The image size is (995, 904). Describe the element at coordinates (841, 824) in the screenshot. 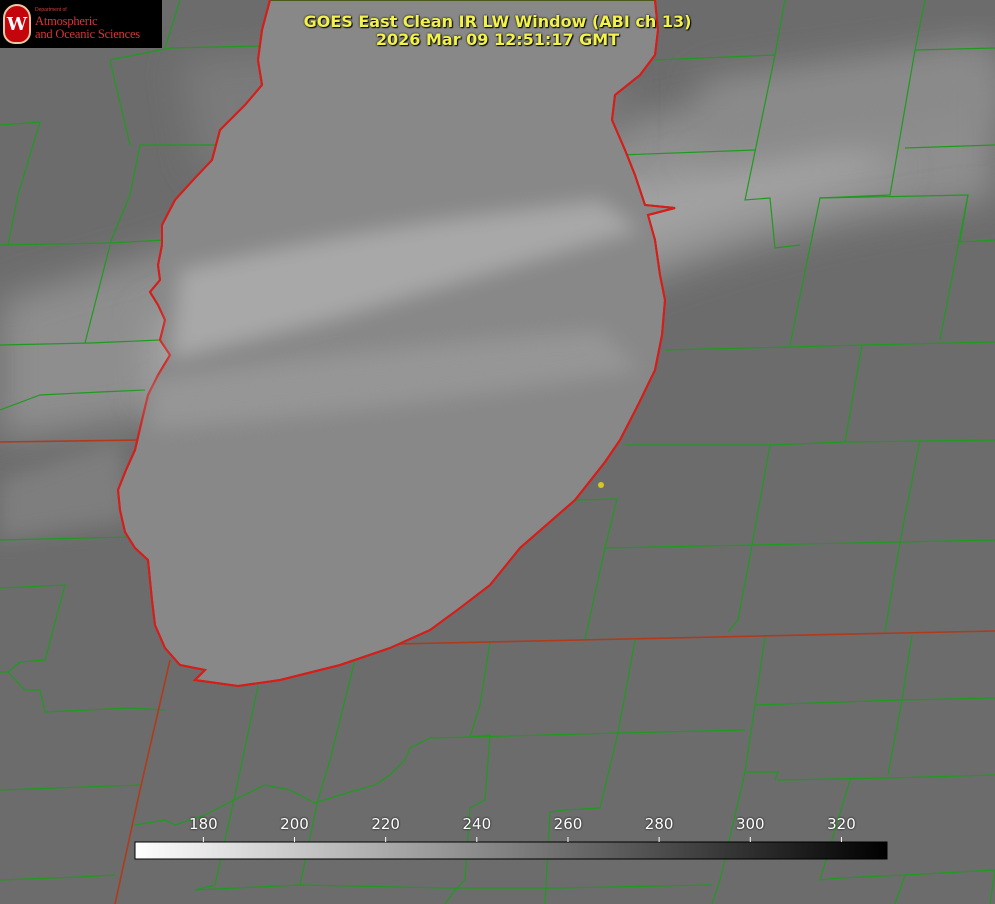

I see `colorbar-tick-label: 320` at that location.